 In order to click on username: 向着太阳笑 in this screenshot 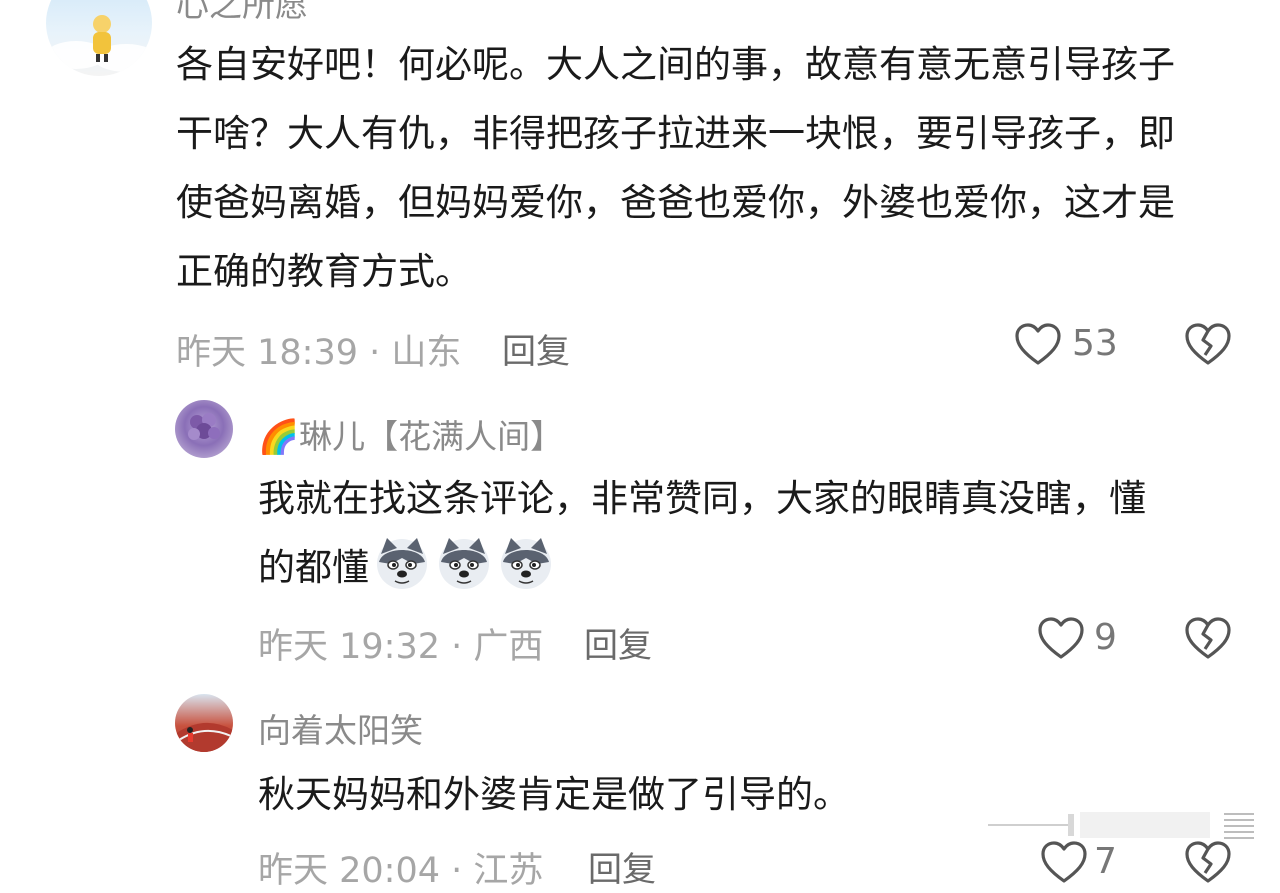, I will do `click(340, 728)`.